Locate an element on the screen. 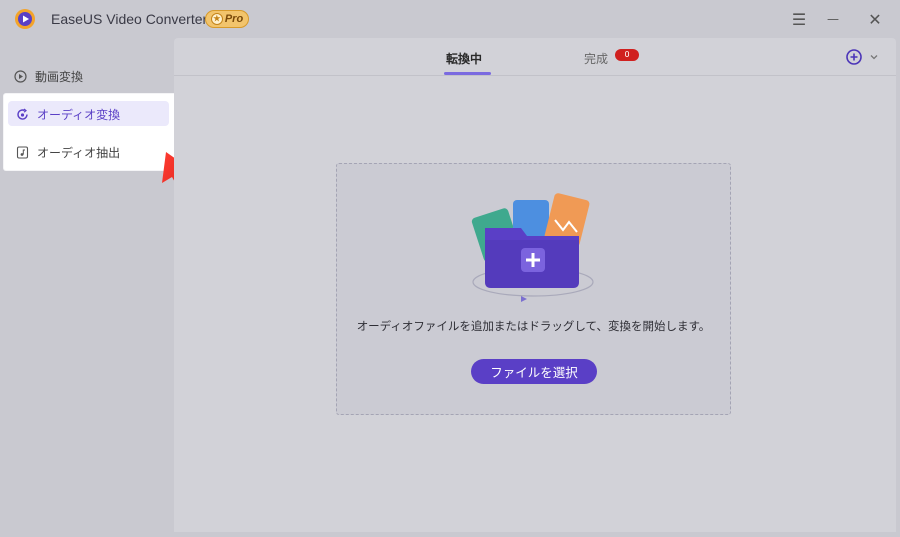  tab-done: 完成 is located at coordinates (596, 58).